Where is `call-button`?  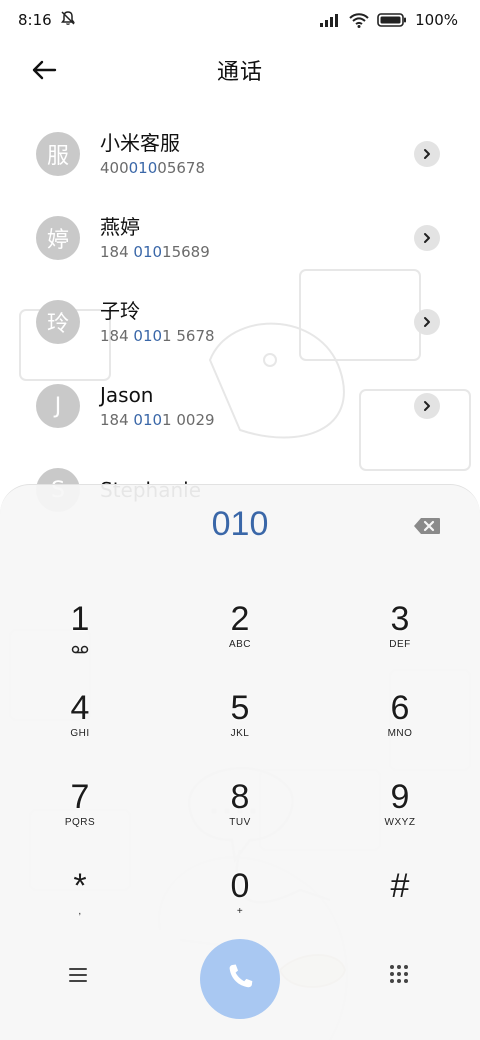 call-button is located at coordinates (240, 979).